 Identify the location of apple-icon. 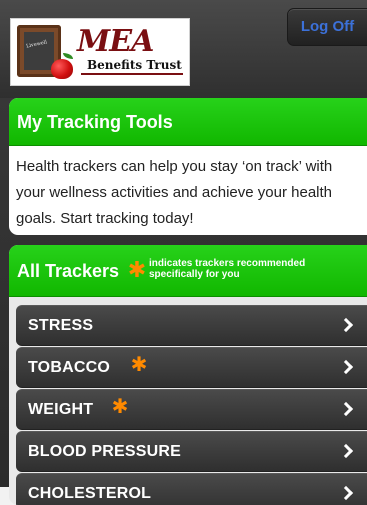
(62, 69).